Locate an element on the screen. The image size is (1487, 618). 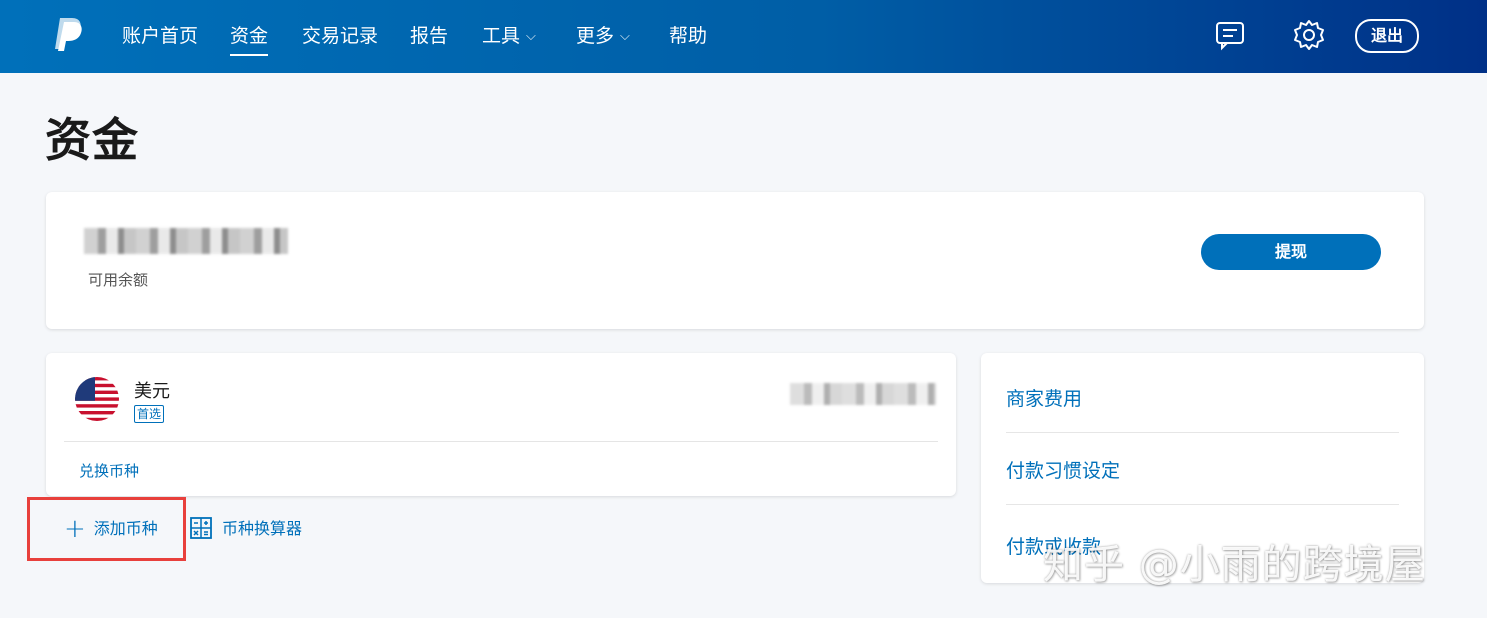
payment-preferences-link: 付款习惯设定 is located at coordinates (1063, 469).